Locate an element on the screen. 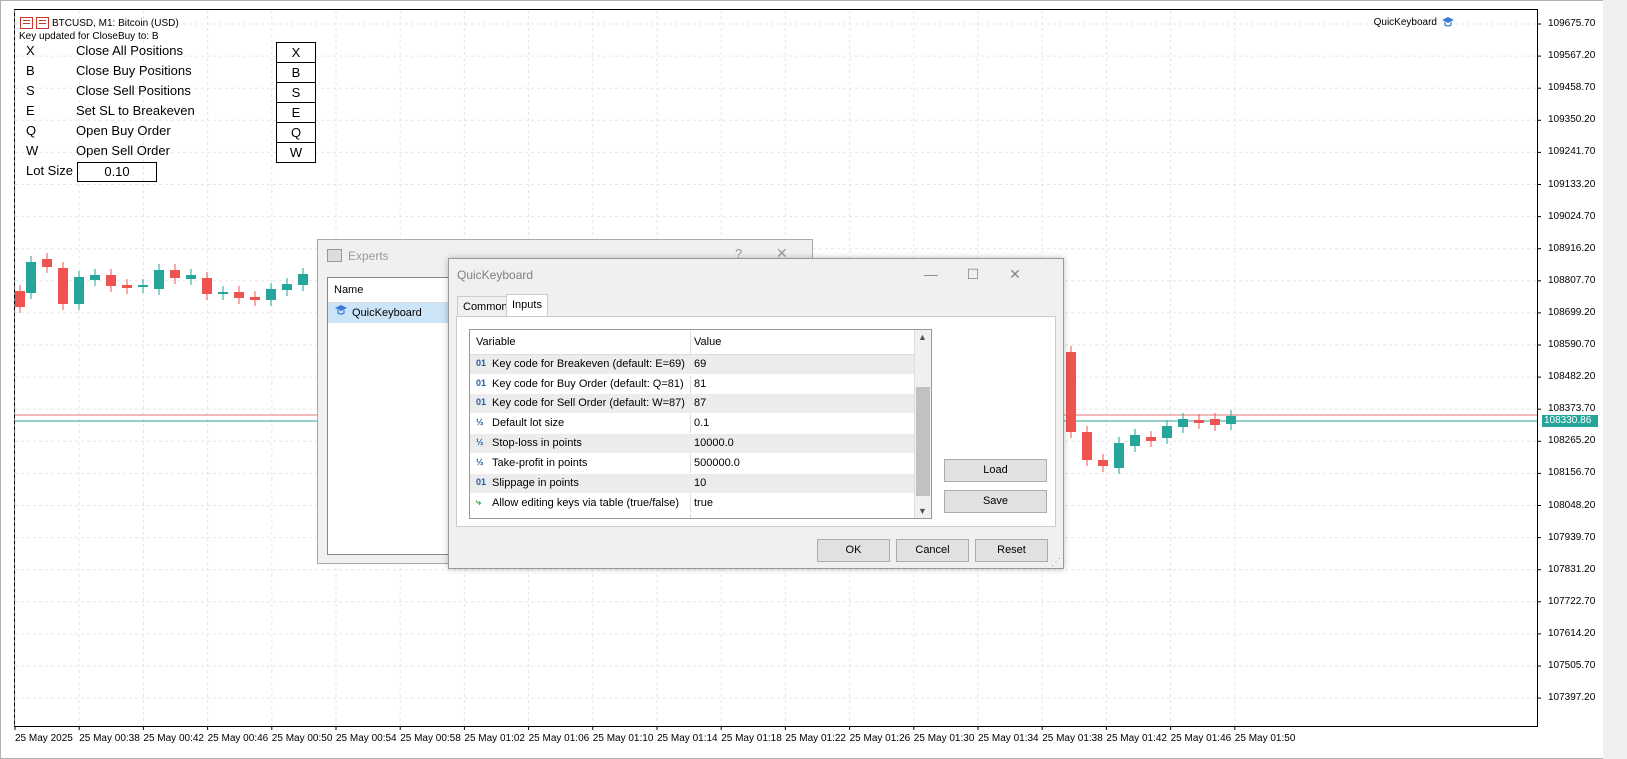  lot-size-input: 0.10 is located at coordinates (117, 172).